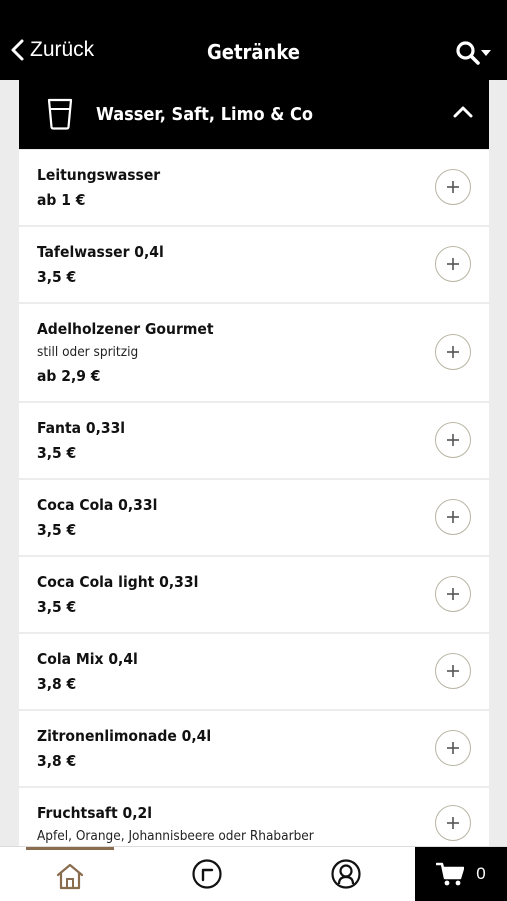 This screenshot has height=901, width=507. What do you see at coordinates (100, 252) in the screenshot?
I see `item-name: Tafelwasser 0,4l` at bounding box center [100, 252].